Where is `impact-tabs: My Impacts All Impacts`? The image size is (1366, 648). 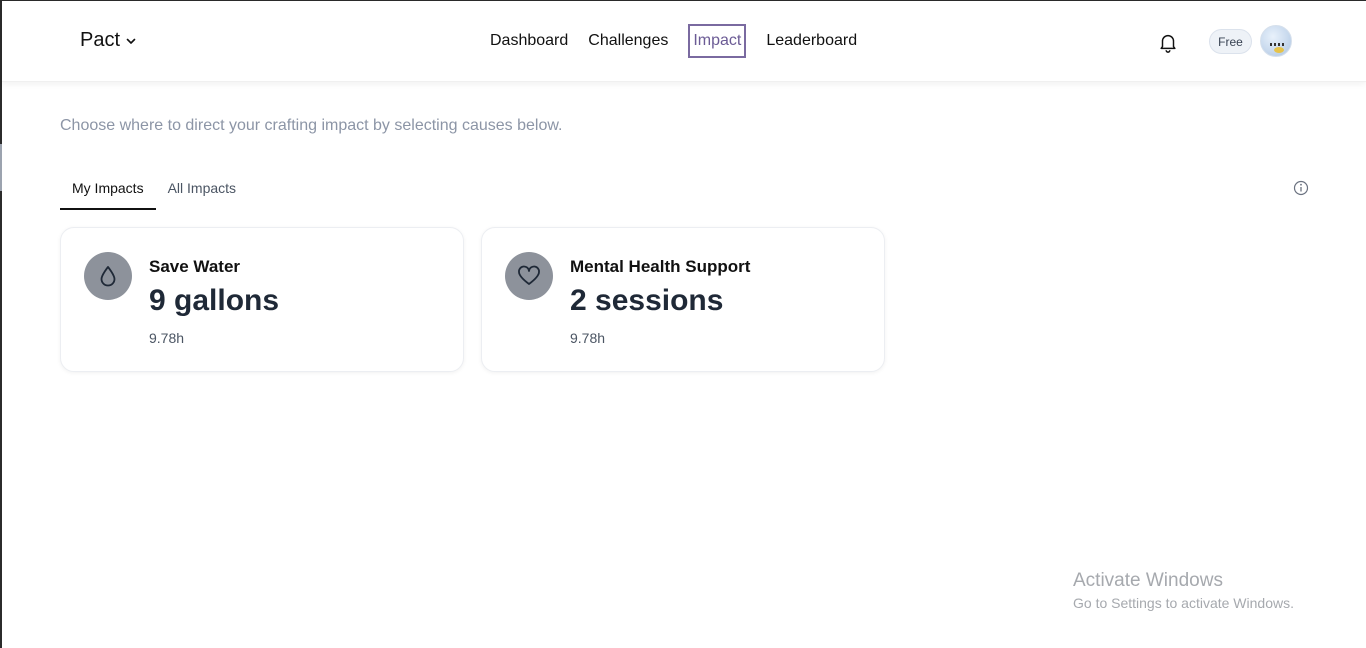 impact-tabs: My Impacts All Impacts is located at coordinates (154, 191).